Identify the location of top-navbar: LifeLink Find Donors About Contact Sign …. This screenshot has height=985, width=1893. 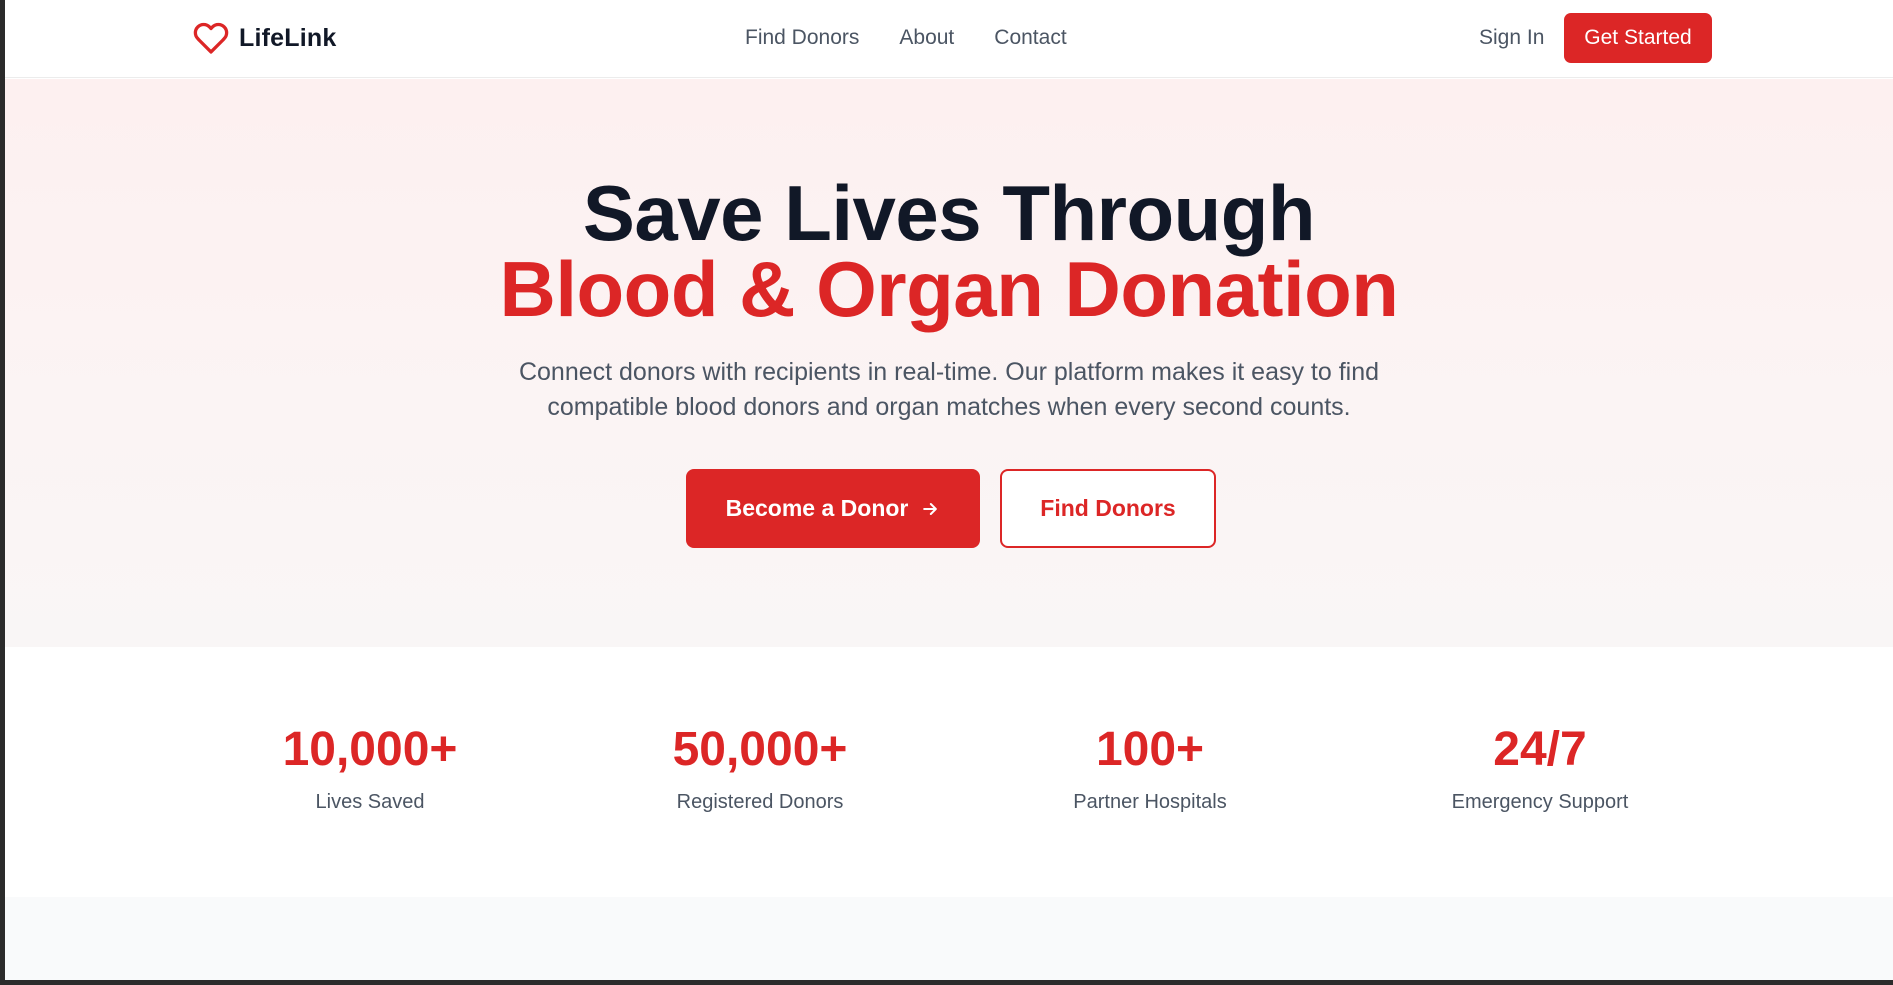
(949, 39).